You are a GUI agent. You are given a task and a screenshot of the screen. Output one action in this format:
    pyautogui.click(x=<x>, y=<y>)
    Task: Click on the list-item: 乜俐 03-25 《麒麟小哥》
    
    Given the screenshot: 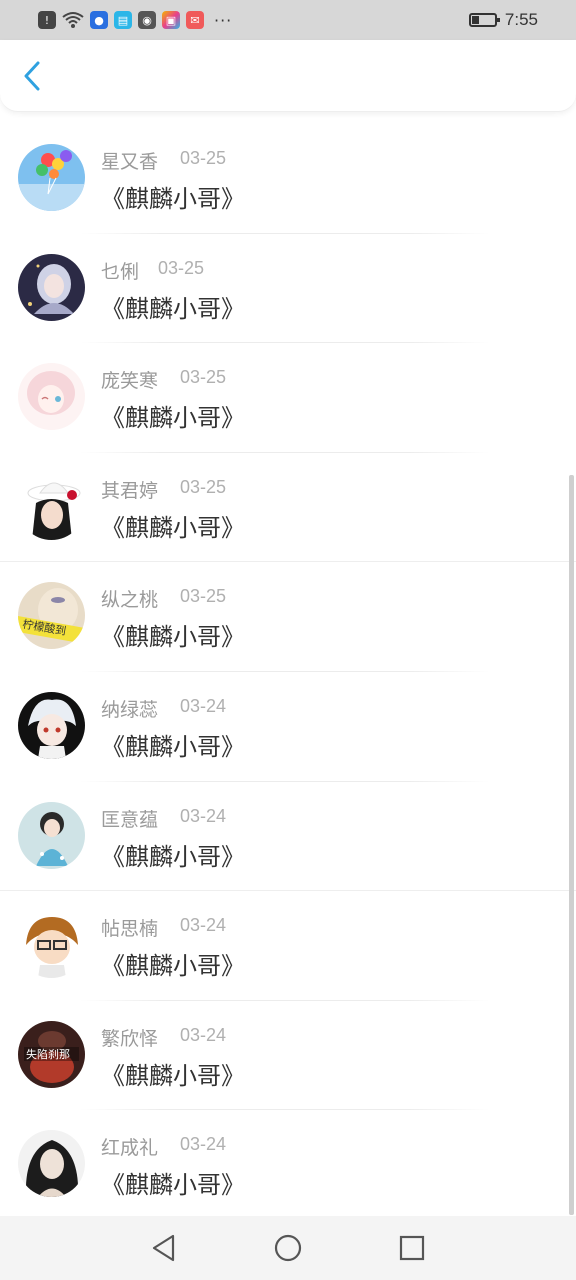 What is the action you would take?
    pyautogui.click(x=288, y=289)
    